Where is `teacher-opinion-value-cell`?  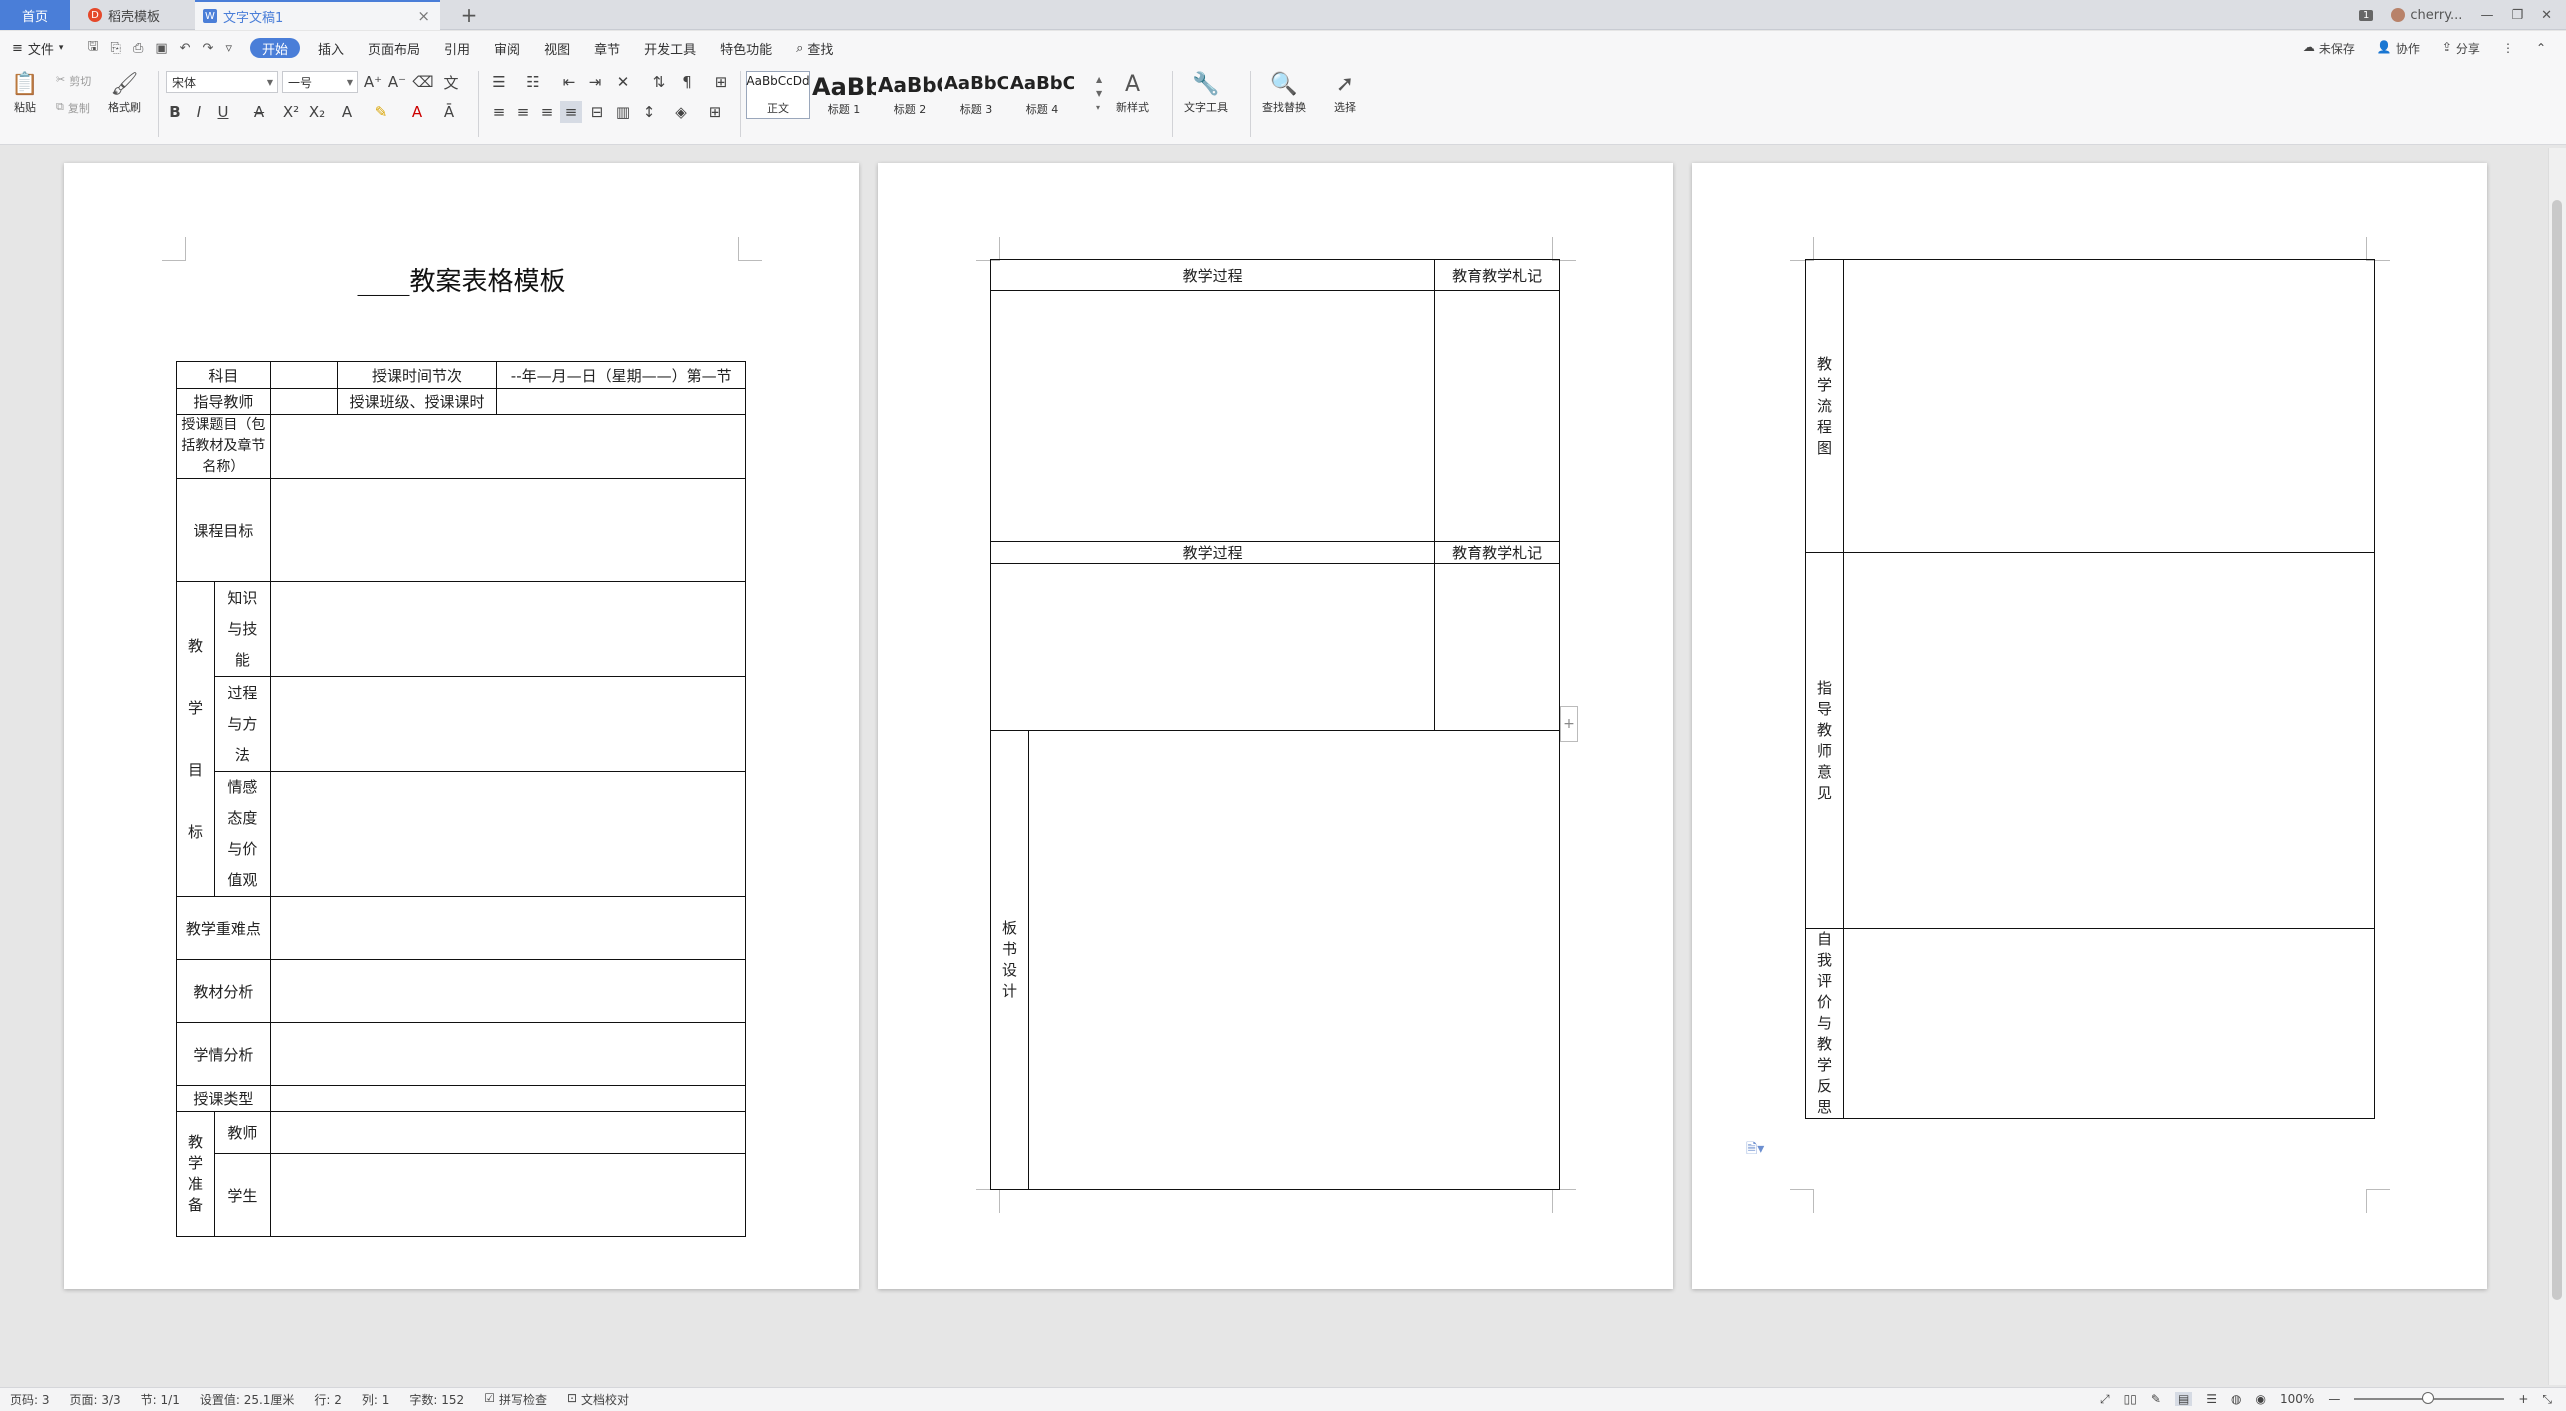 teacher-opinion-value-cell is located at coordinates (2109, 740).